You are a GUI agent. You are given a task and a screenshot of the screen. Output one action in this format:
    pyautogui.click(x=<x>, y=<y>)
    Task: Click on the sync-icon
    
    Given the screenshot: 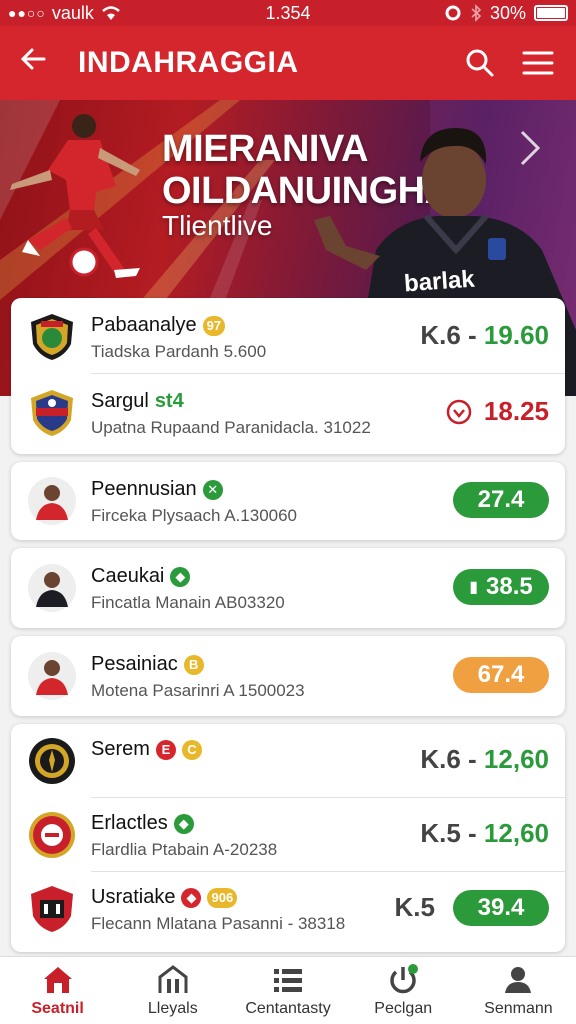 What is the action you would take?
    pyautogui.click(x=453, y=13)
    